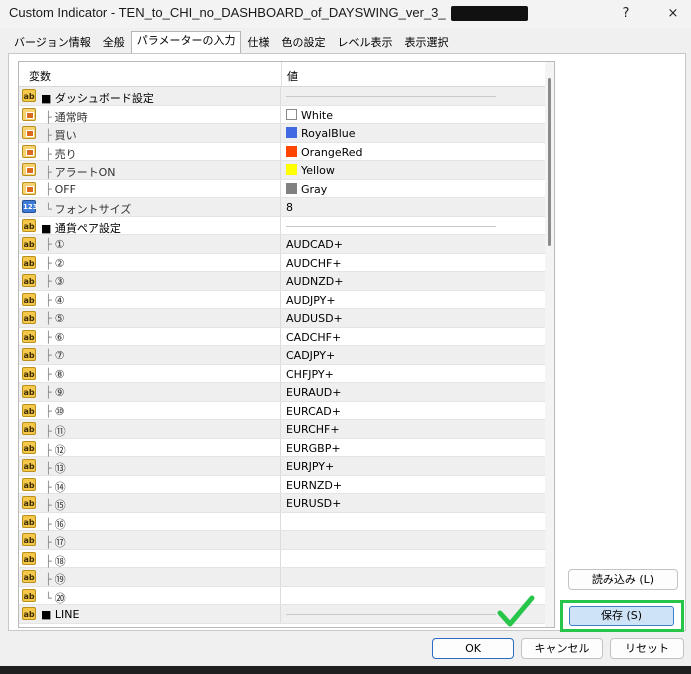 The height and width of the screenshot is (674, 691). Describe the element at coordinates (282, 540) in the screenshot. I see `parameter-row: ab ├ ⑰` at that location.